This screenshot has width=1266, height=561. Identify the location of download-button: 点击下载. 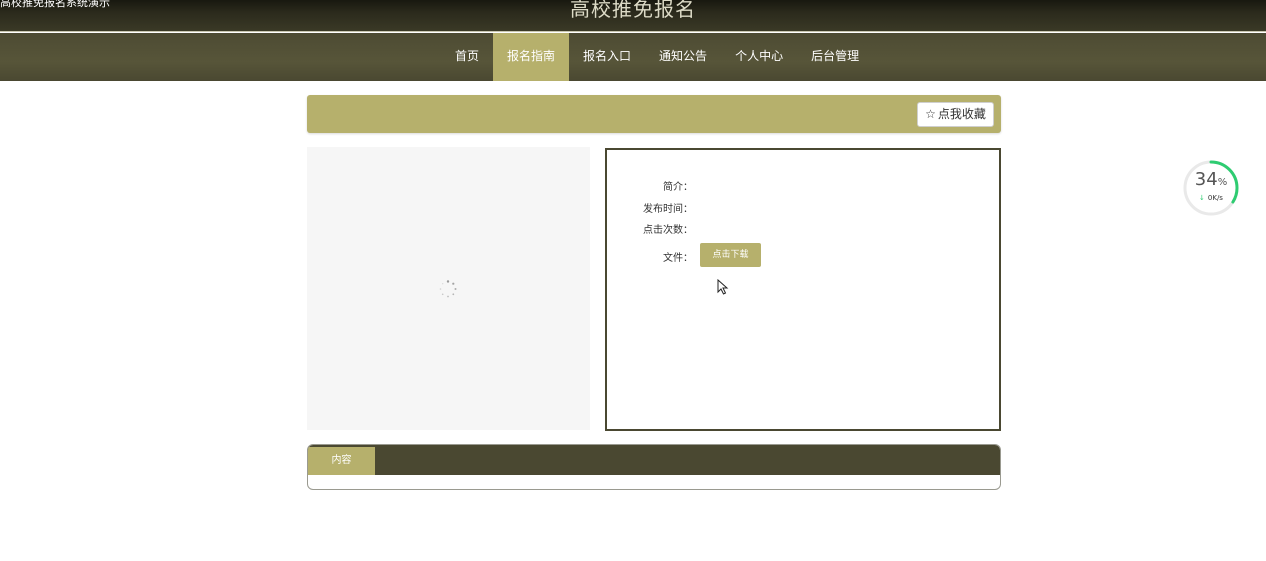
(730, 255).